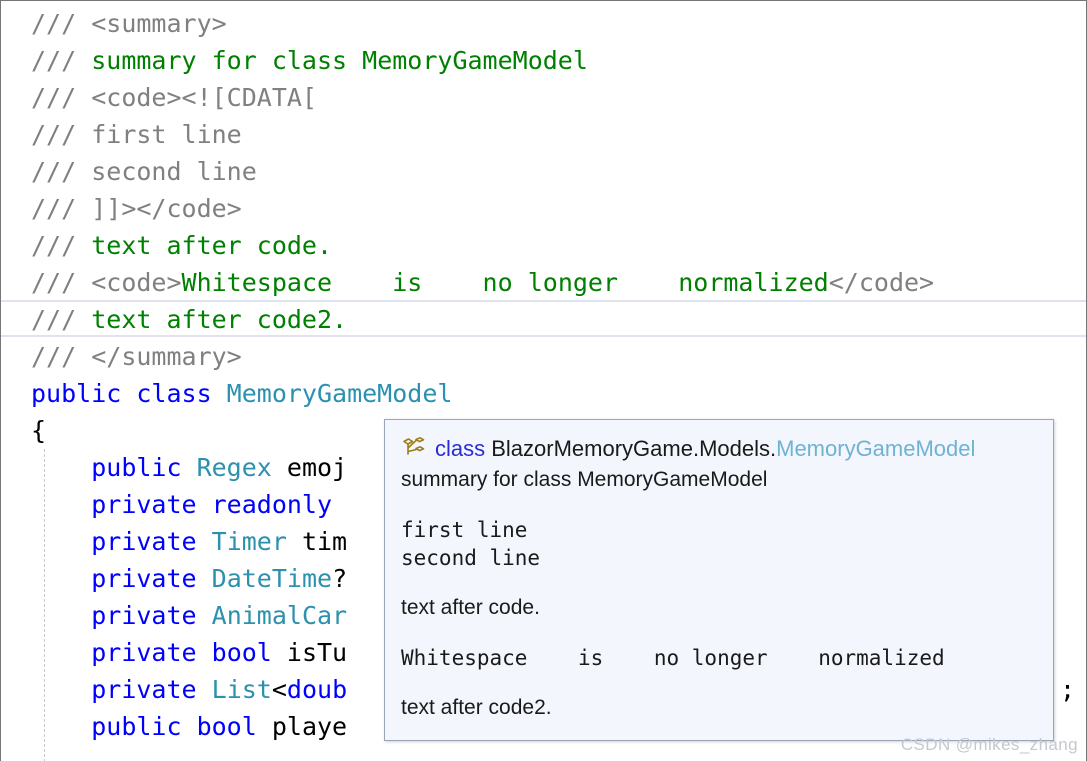  I want to click on quickinfo-code-block-2: Whitespace is no longer normalized, so click(673, 658).